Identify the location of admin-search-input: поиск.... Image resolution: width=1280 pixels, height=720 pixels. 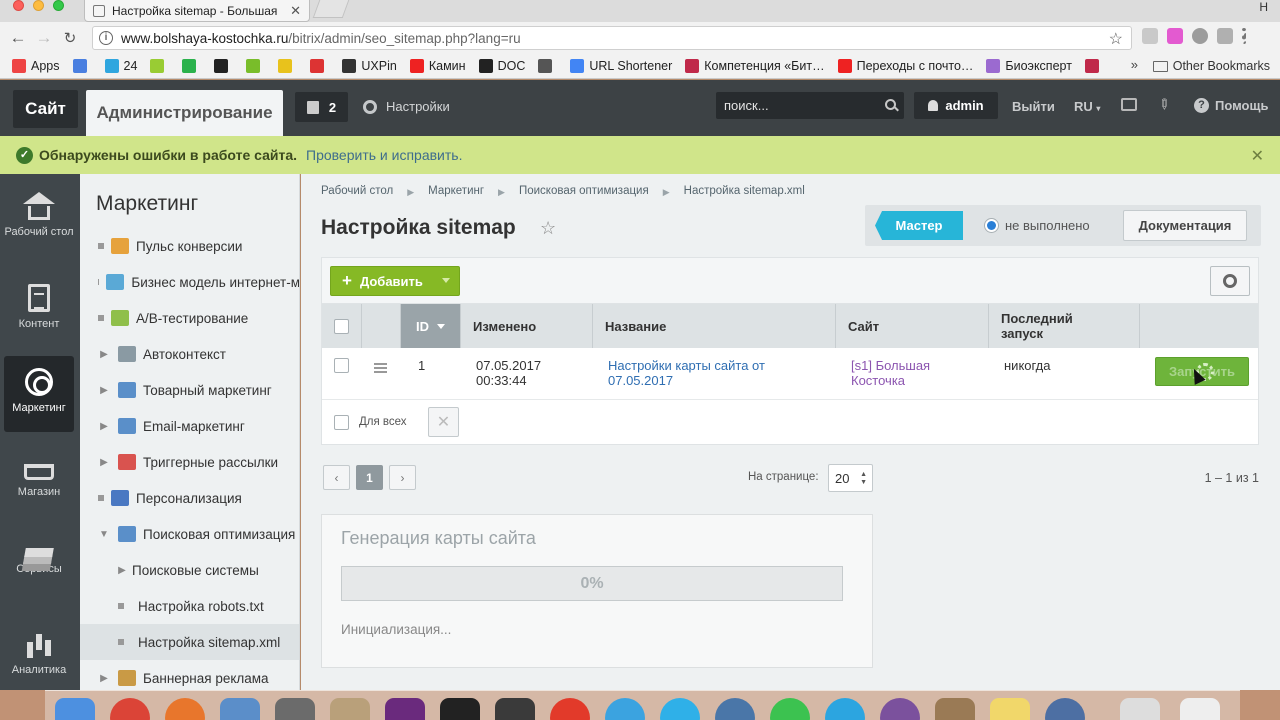
(810, 105).